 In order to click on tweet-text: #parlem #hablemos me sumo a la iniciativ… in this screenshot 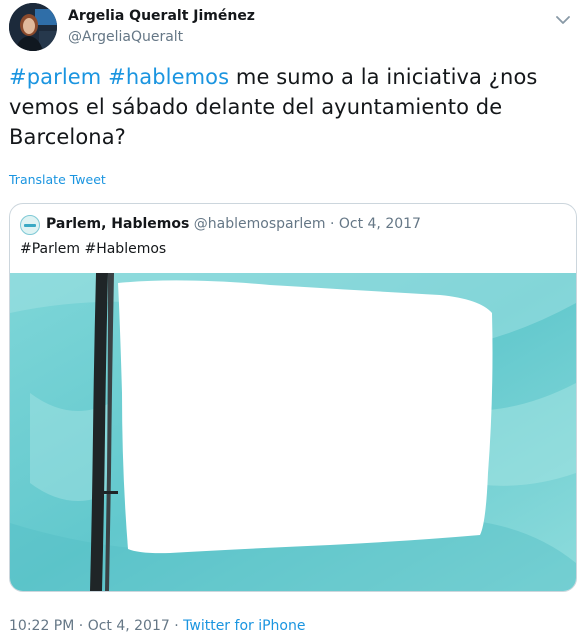, I will do `click(279, 107)`.